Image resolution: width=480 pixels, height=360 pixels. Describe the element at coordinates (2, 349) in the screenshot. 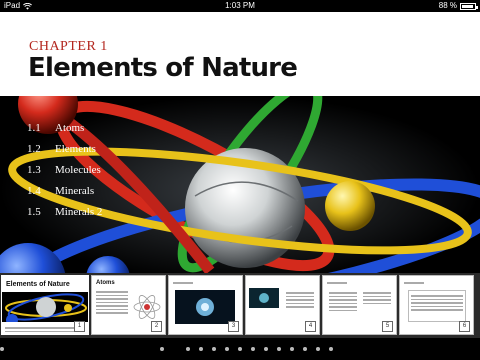

I see `page-dot-current` at that location.